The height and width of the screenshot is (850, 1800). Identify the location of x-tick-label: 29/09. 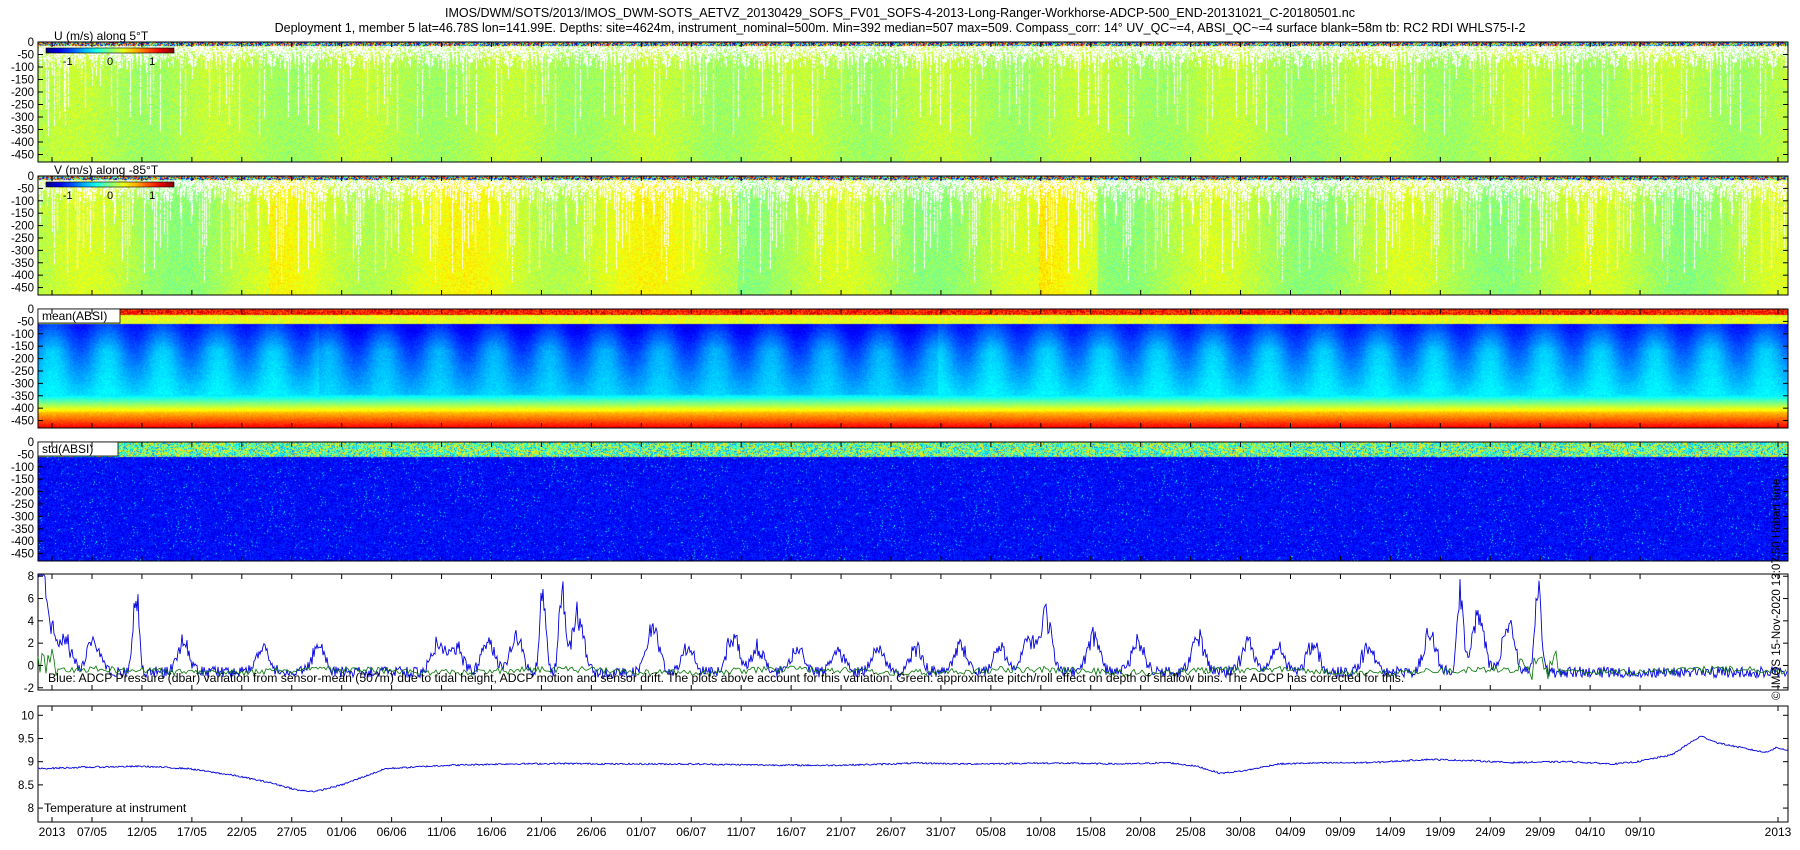
(1540, 832).